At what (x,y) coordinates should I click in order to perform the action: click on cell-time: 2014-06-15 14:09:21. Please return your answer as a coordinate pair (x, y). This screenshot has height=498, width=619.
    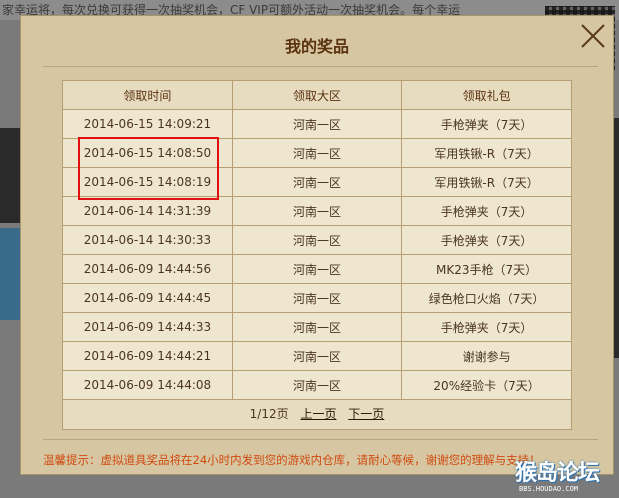
    Looking at the image, I should click on (148, 124).